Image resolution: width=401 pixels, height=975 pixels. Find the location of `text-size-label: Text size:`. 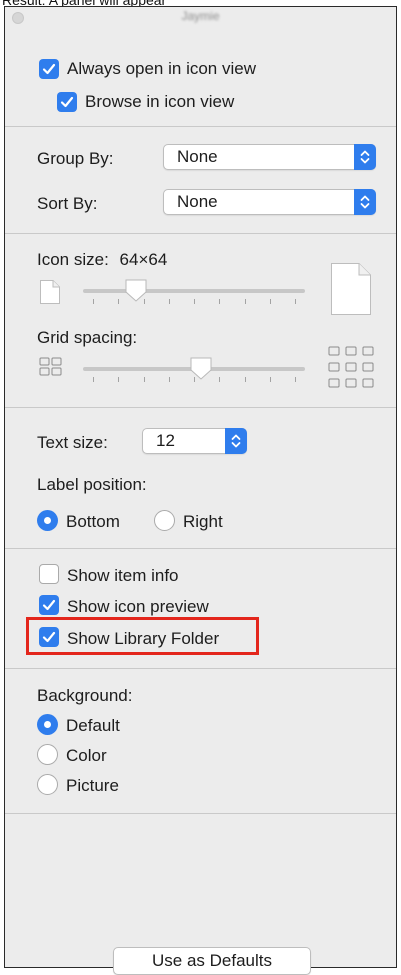

text-size-label: Text size: is located at coordinates (72, 442).